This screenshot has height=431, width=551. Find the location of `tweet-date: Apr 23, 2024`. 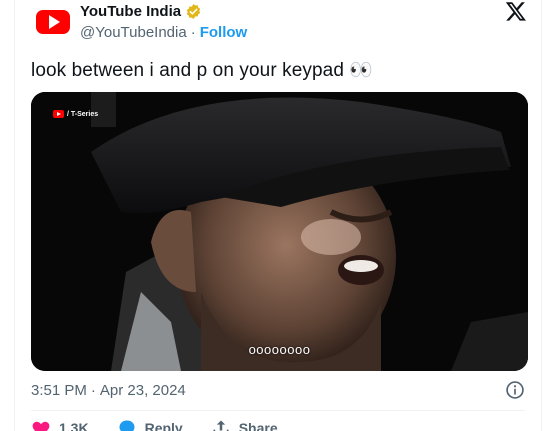

tweet-date: Apr 23, 2024 is located at coordinates (142, 390).